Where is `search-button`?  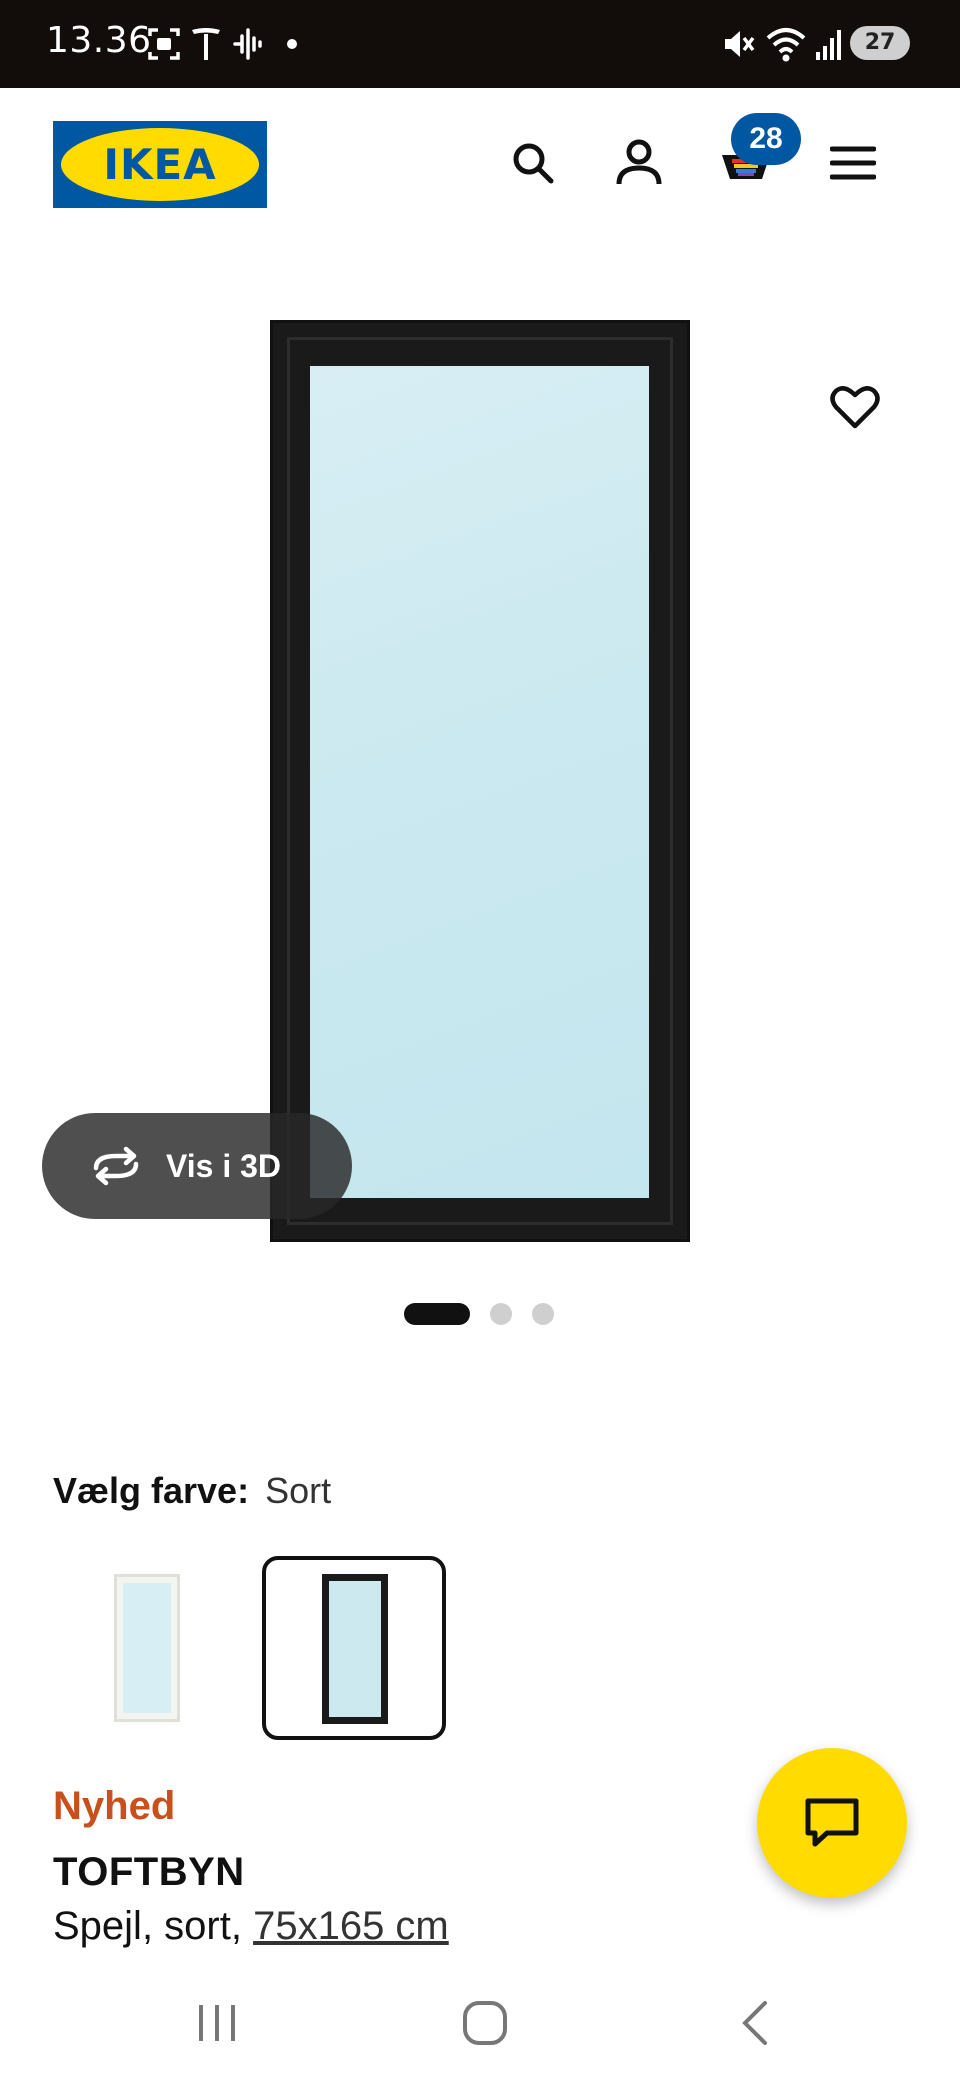 search-button is located at coordinates (533, 163).